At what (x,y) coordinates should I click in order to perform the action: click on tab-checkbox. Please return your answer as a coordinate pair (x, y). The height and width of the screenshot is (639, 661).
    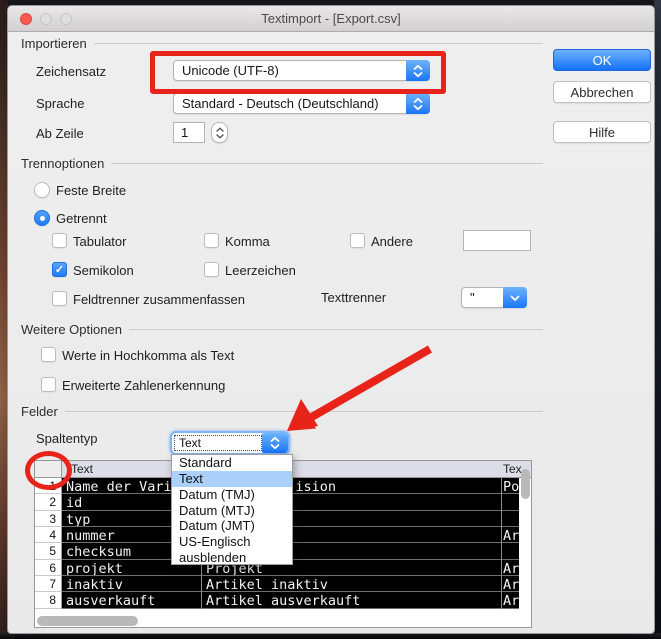
    Looking at the image, I should click on (59, 240).